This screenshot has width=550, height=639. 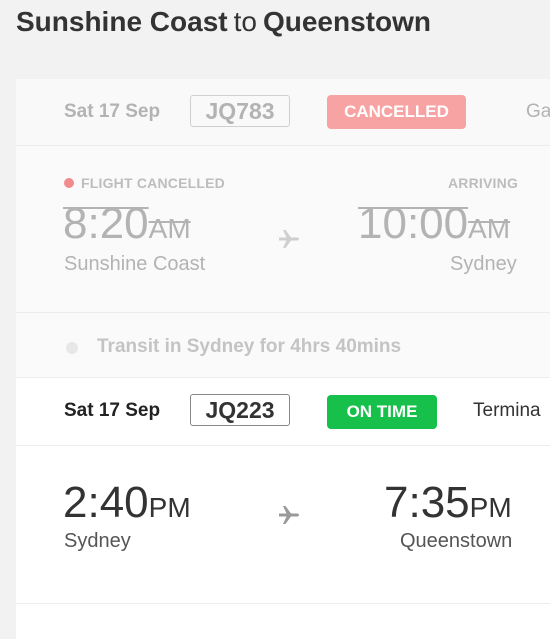 I want to click on leg2-date: Sat 17 Sep, so click(x=112, y=410).